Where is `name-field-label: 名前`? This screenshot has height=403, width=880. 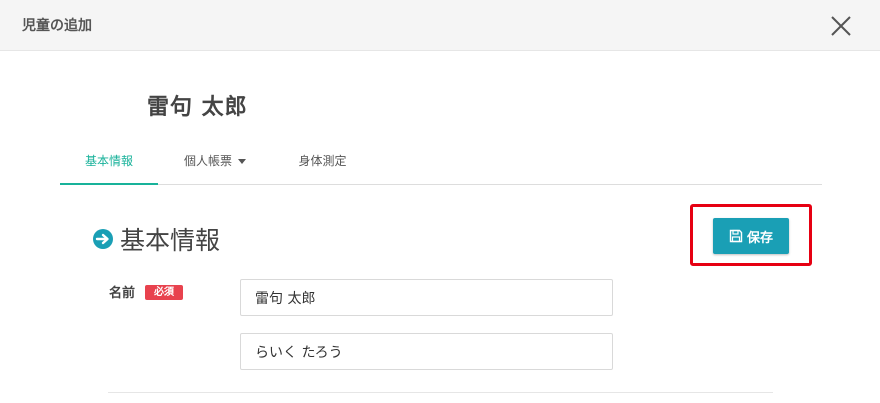
name-field-label: 名前 is located at coordinates (122, 293).